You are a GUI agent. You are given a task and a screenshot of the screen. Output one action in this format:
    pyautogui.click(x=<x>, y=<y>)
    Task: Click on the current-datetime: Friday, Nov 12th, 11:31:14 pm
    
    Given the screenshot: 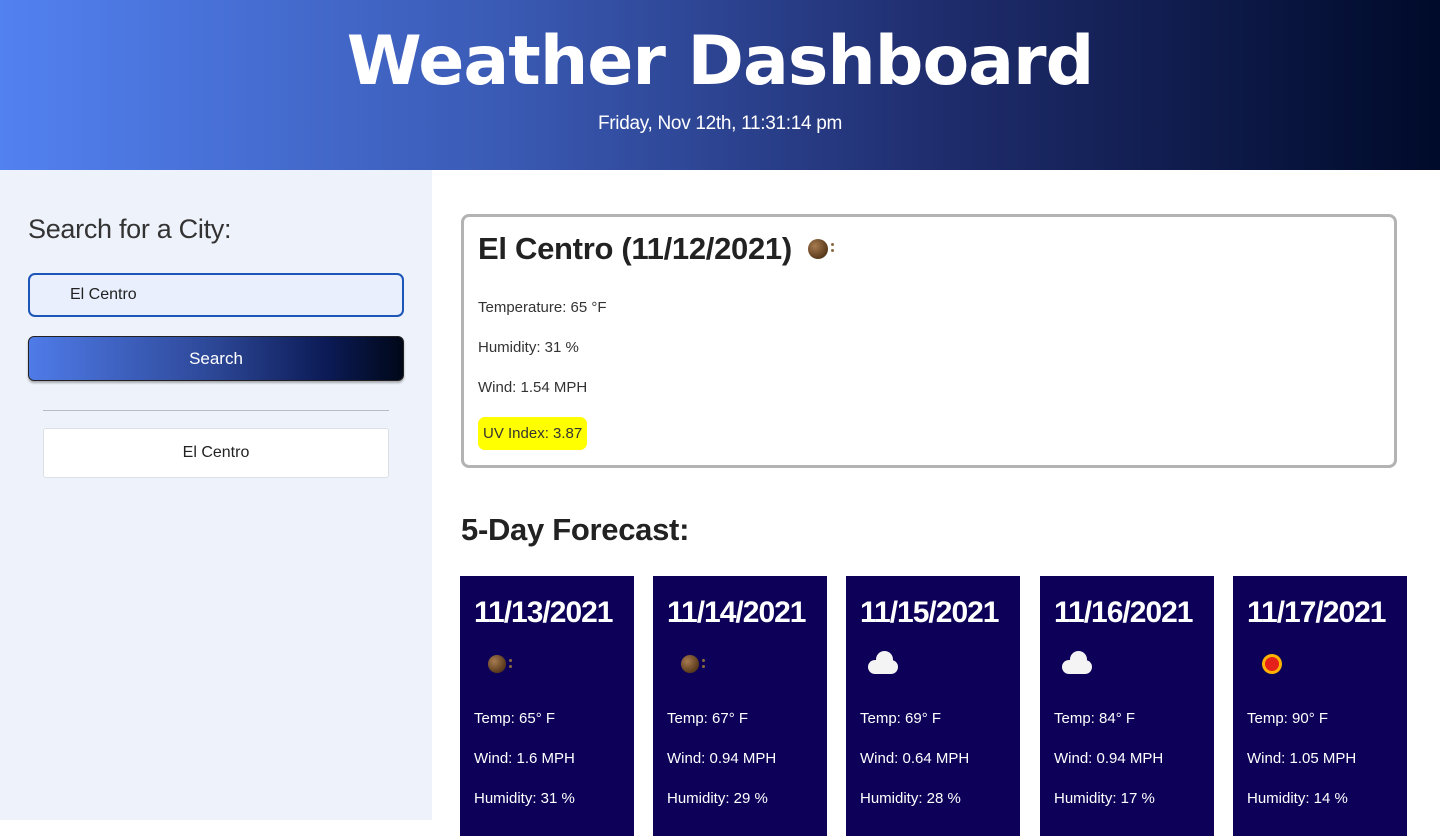 What is the action you would take?
    pyautogui.click(x=720, y=123)
    